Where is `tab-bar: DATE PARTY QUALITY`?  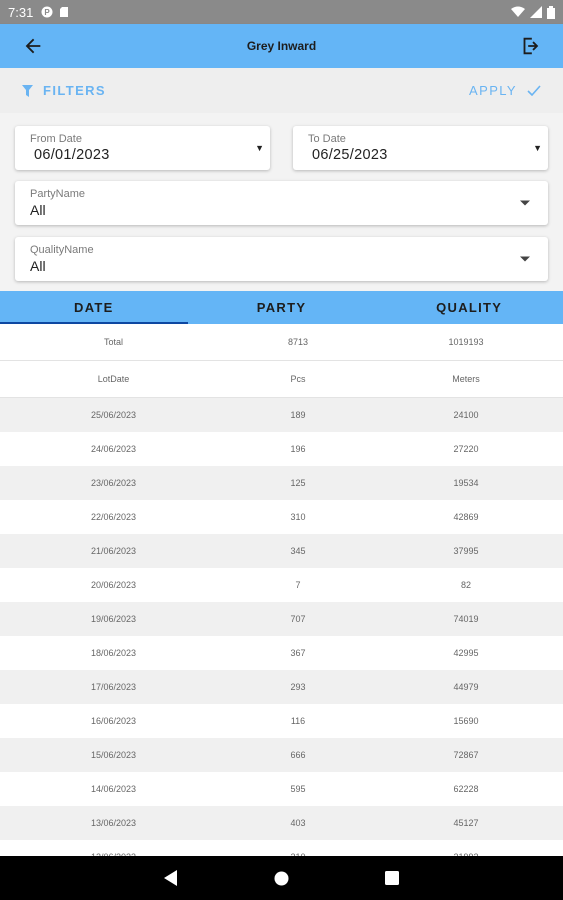
tab-bar: DATE PARTY QUALITY is located at coordinates (281, 307).